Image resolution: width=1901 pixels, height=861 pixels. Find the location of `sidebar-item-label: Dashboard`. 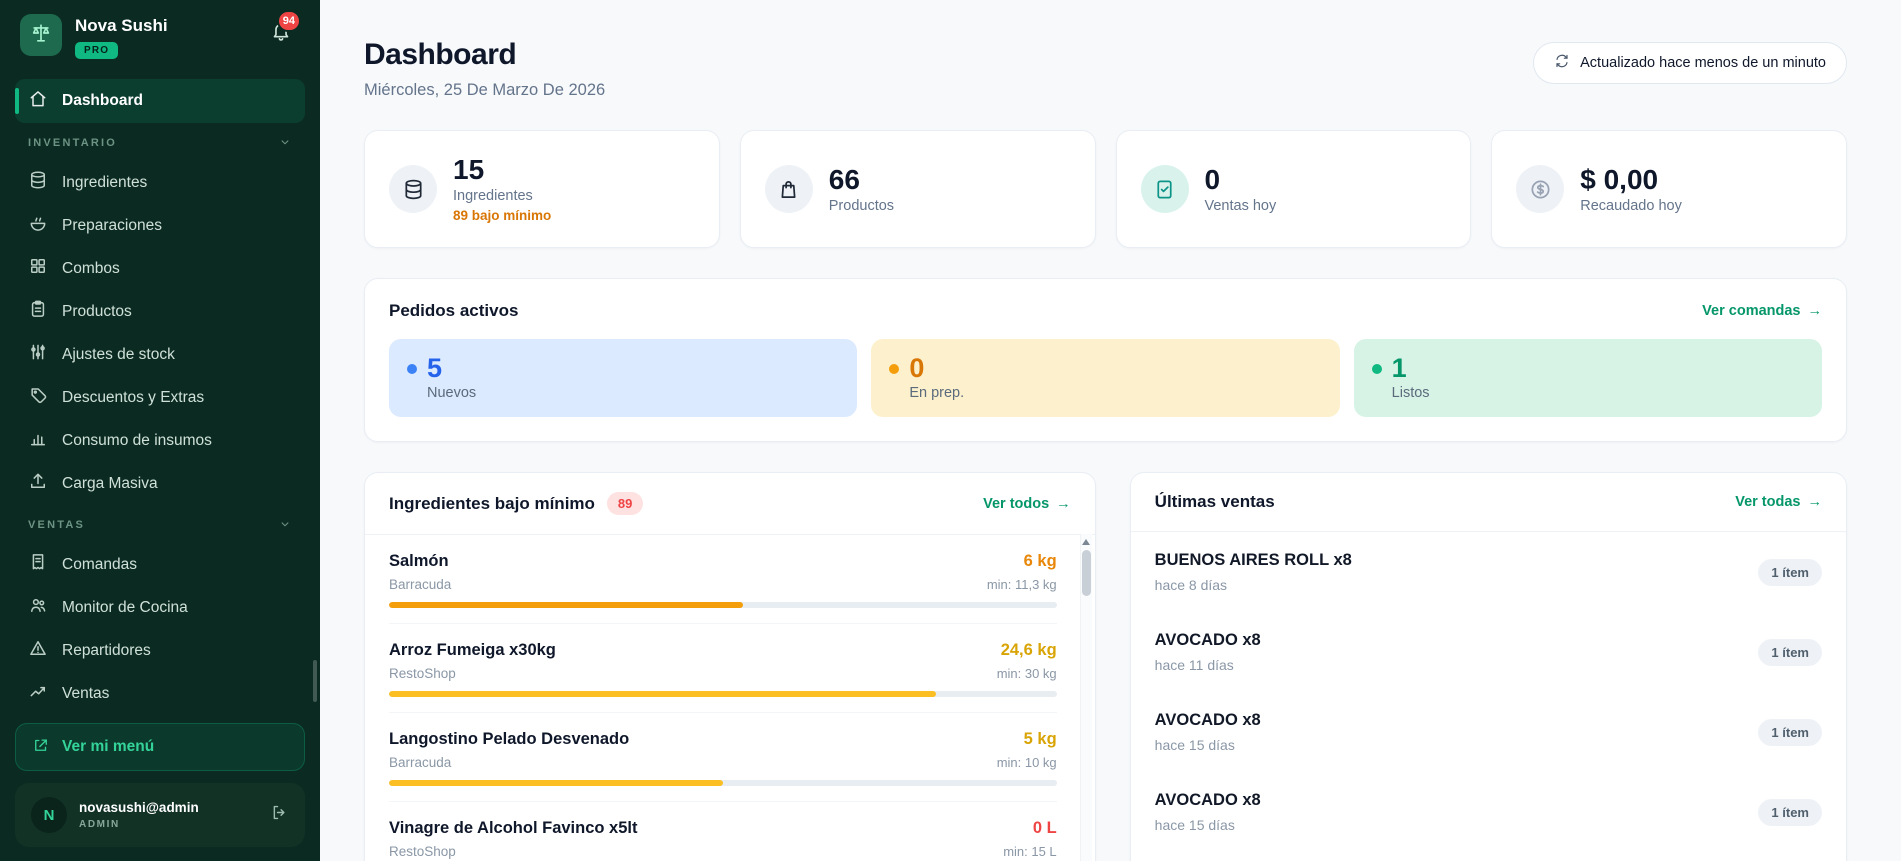

sidebar-item-label: Dashboard is located at coordinates (102, 100).